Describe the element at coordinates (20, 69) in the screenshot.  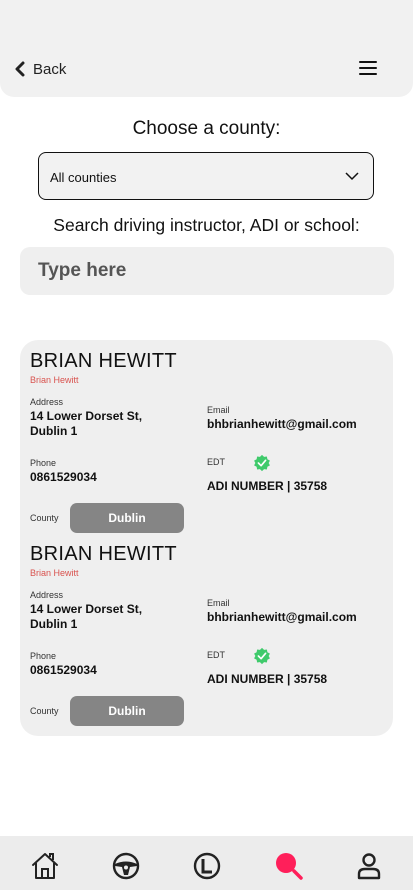
I see `chevron-left-icon` at that location.